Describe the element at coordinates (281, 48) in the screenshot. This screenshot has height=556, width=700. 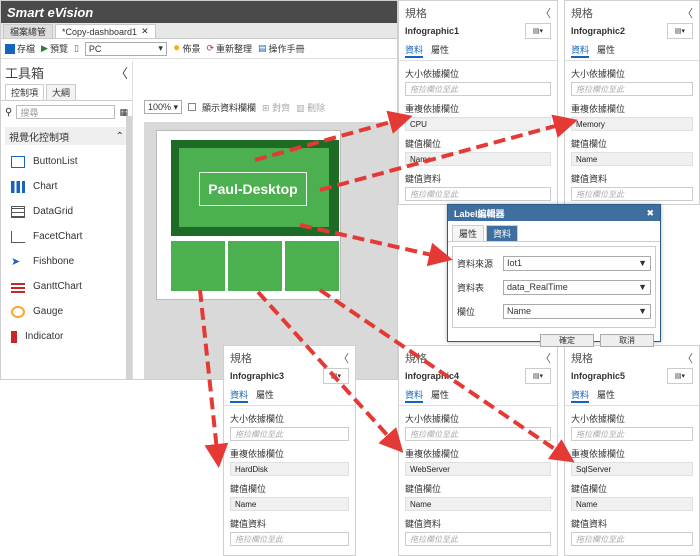
I see `manual-button: ▤ 操作手冊` at that location.